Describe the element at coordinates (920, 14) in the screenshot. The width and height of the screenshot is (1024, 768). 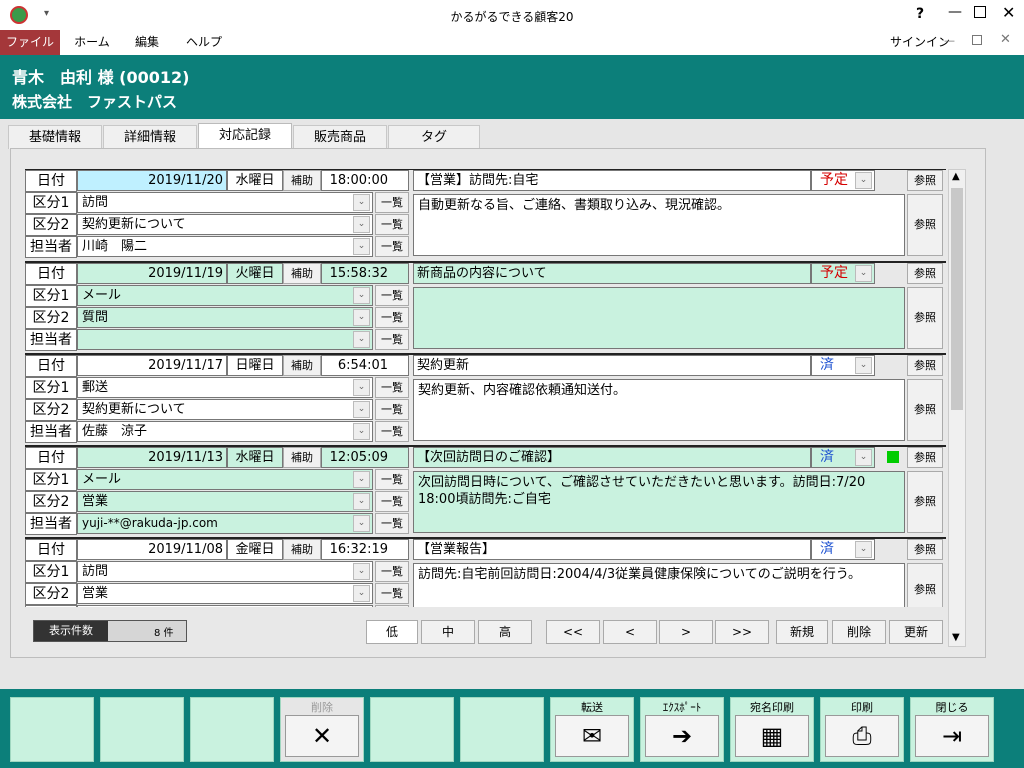
I see `help-button: ?` at that location.